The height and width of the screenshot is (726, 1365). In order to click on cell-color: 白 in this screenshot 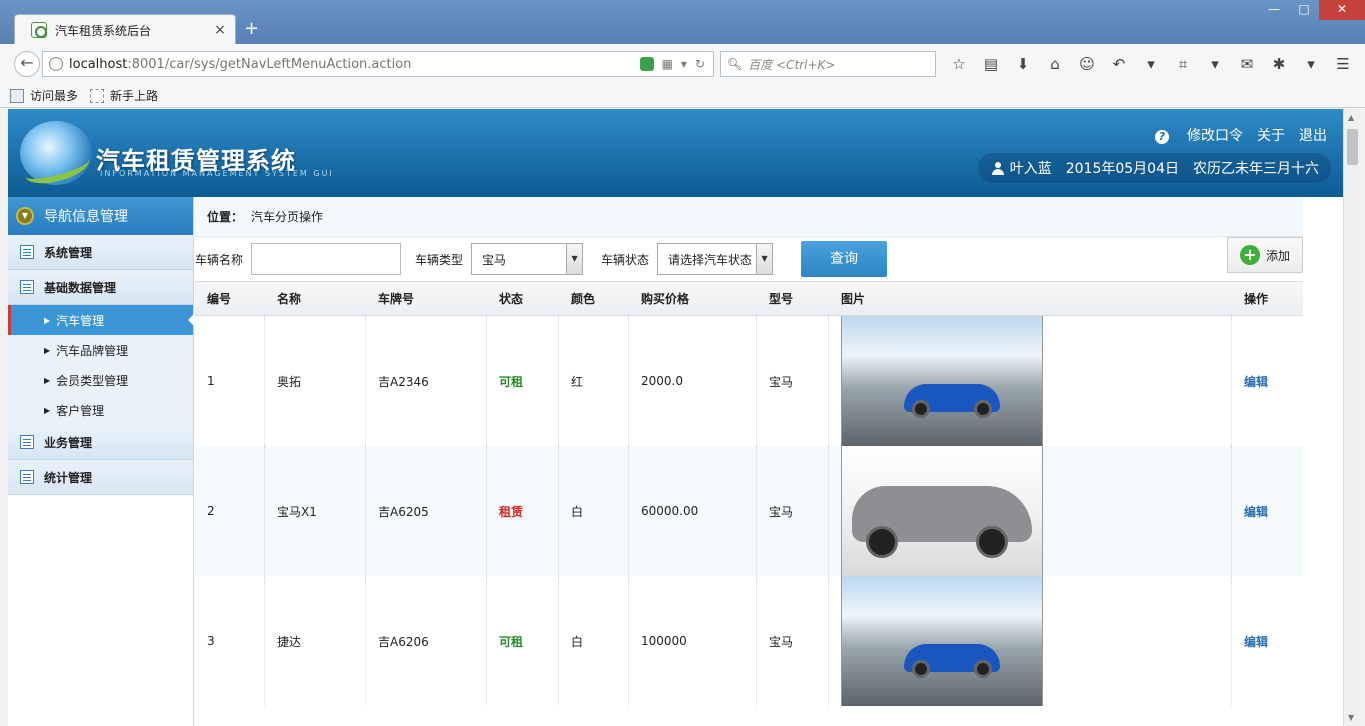, I will do `click(594, 641)`.